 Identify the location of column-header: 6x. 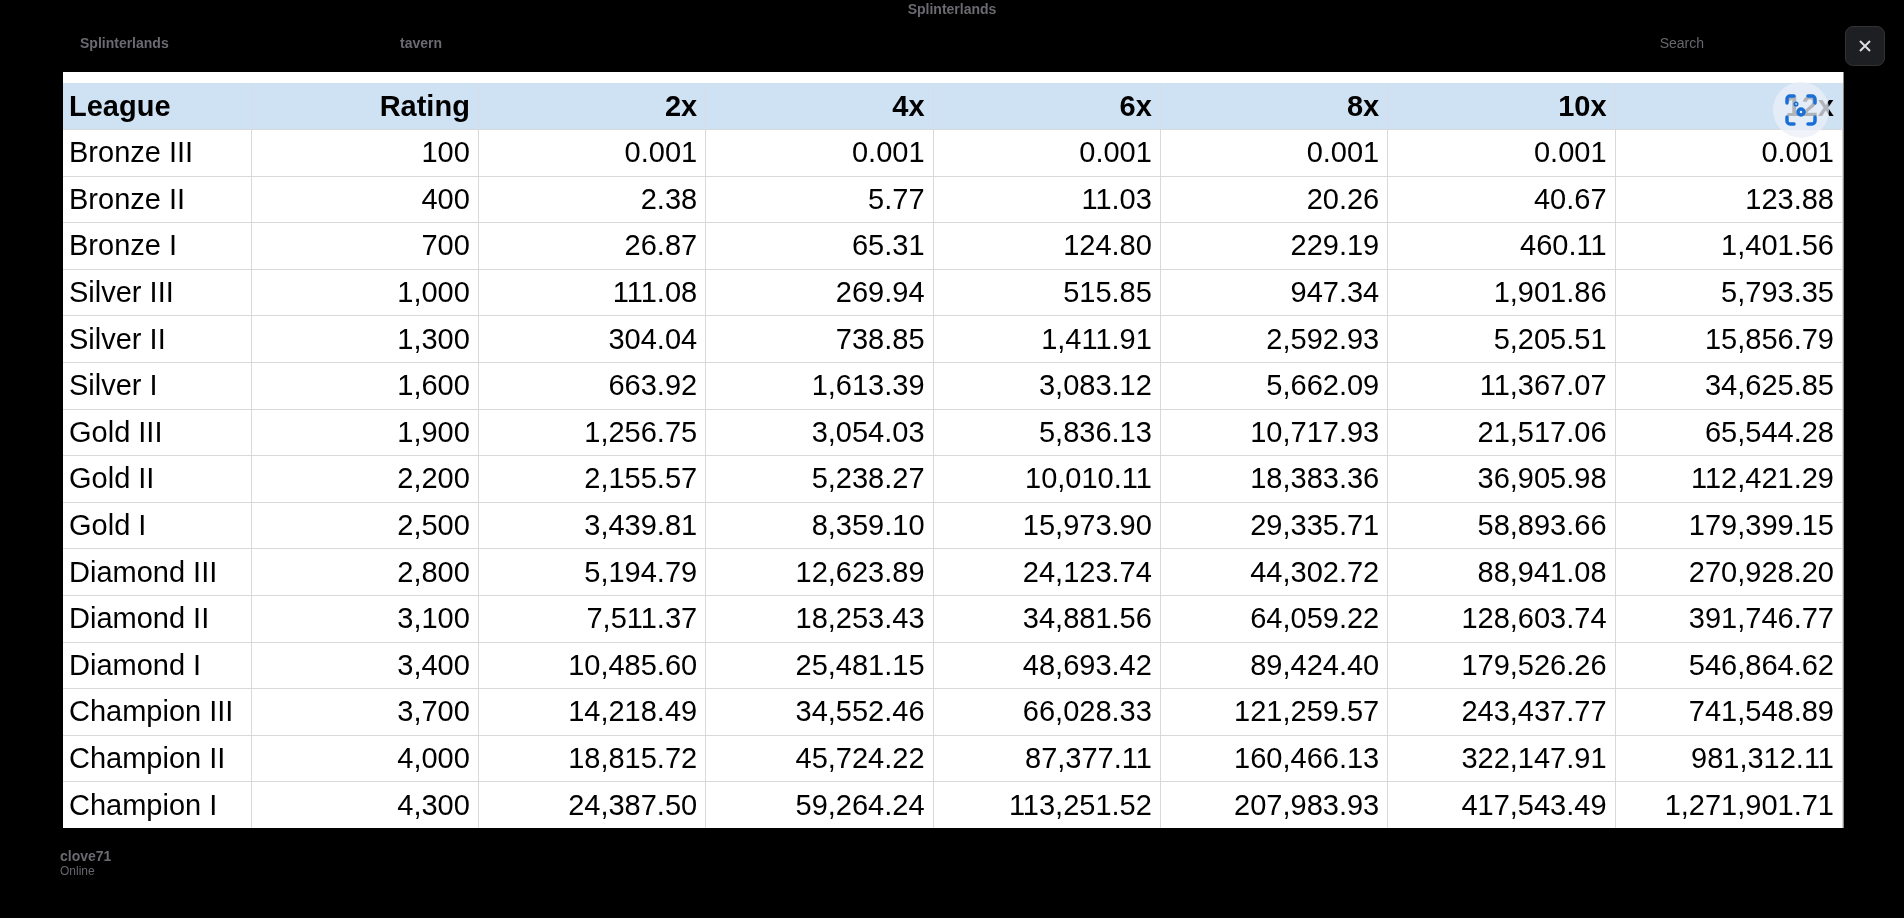
(1047, 106).